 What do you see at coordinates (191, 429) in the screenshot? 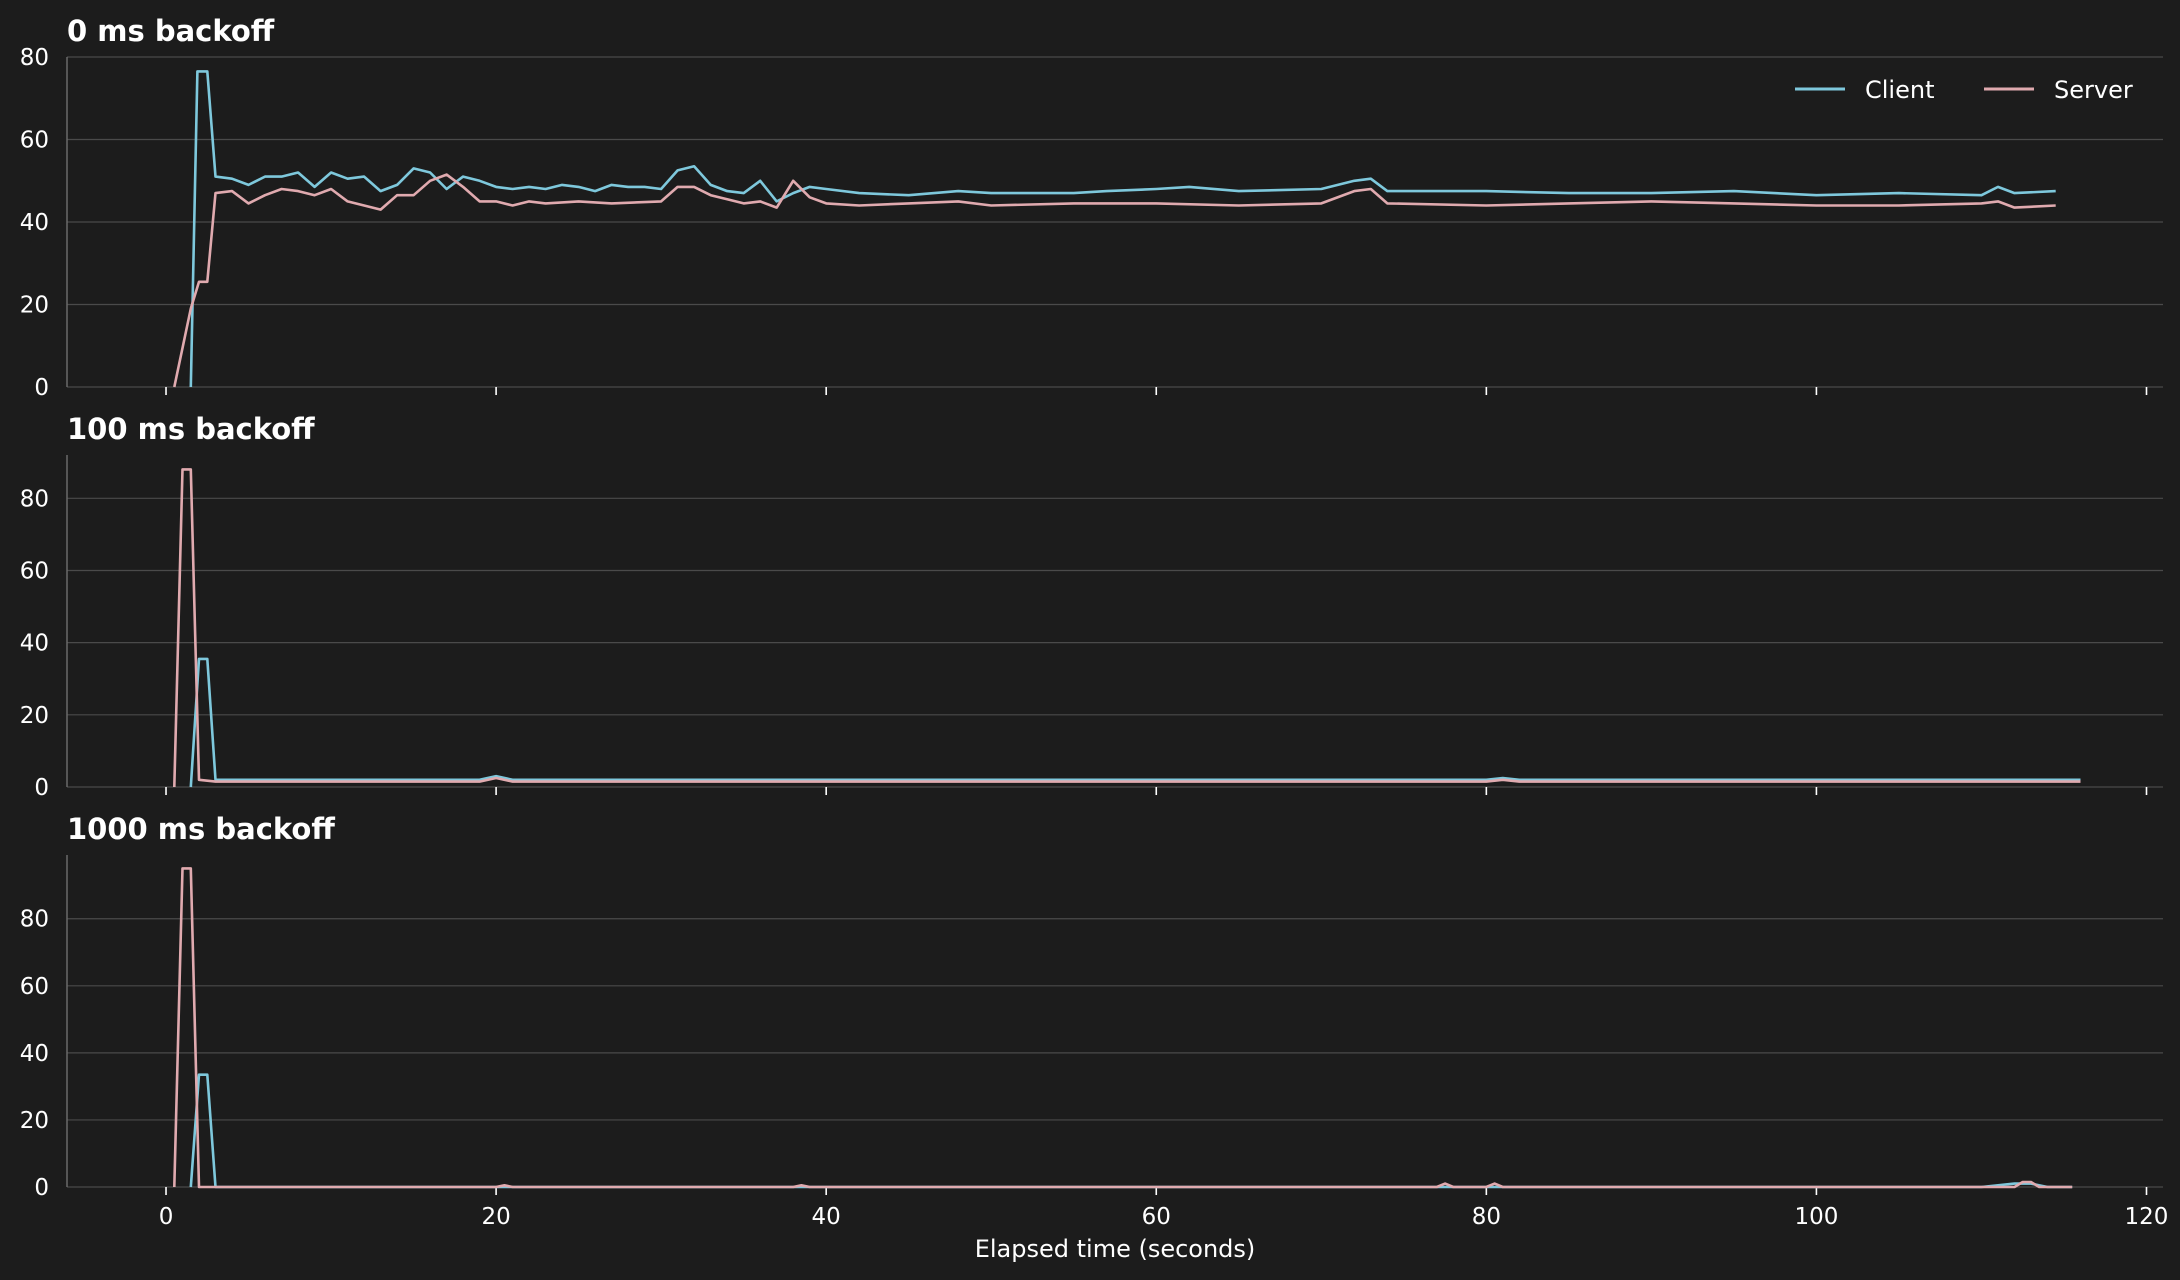
I see `panel-title: 100 ms backoff` at bounding box center [191, 429].